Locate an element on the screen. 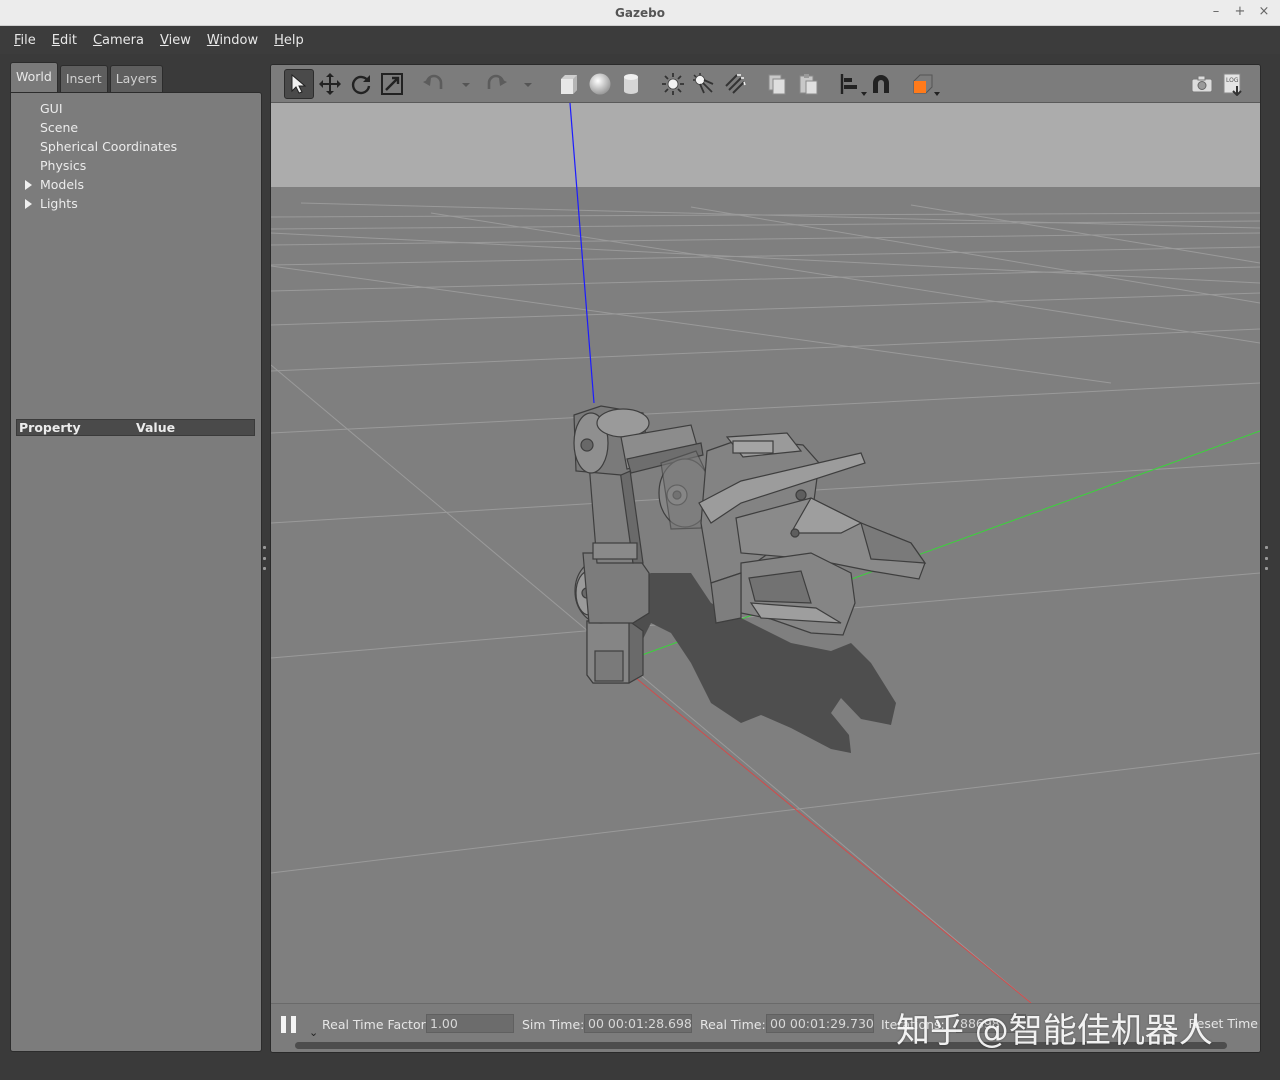 Image resolution: width=1280 pixels, height=1080 pixels. menu-view: View is located at coordinates (175, 40).